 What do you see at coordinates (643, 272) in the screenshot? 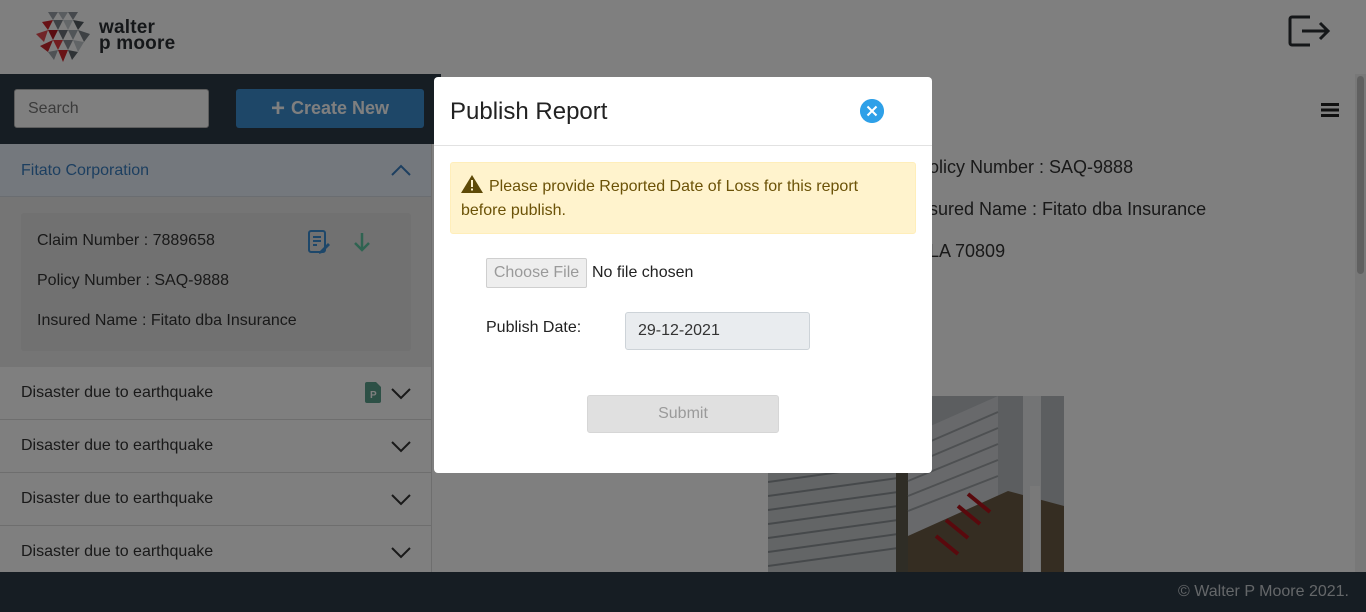
I see `file-status-text: No file chosen` at bounding box center [643, 272].